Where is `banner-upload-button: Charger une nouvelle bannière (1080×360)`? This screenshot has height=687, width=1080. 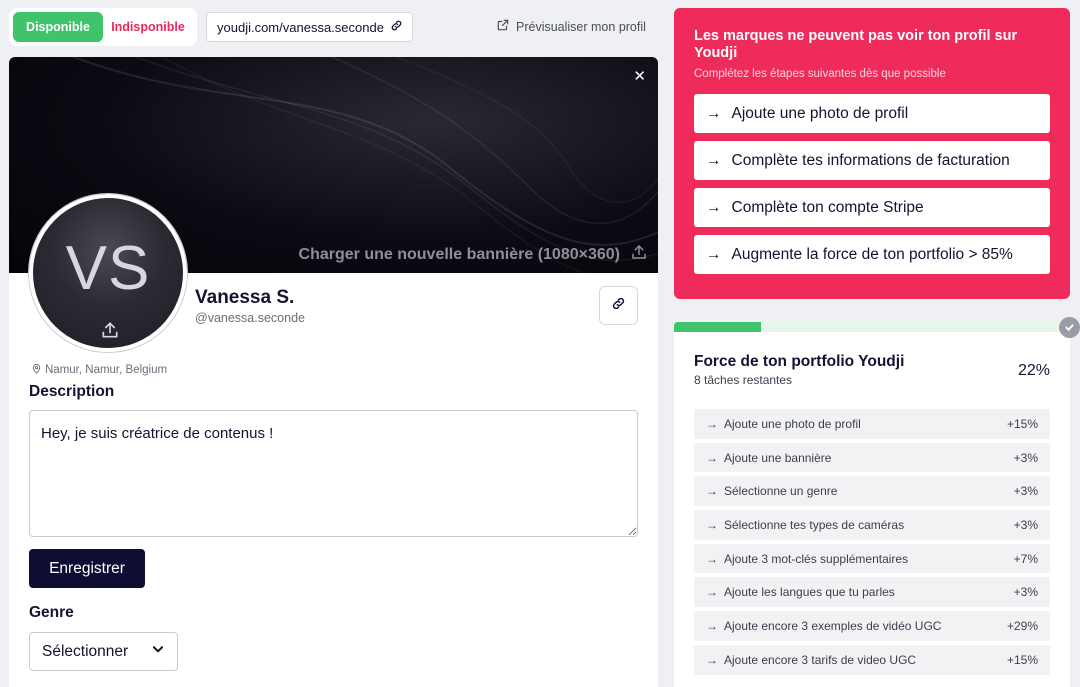 banner-upload-button: Charger une nouvelle bannière (1080×360) is located at coordinates (473, 254).